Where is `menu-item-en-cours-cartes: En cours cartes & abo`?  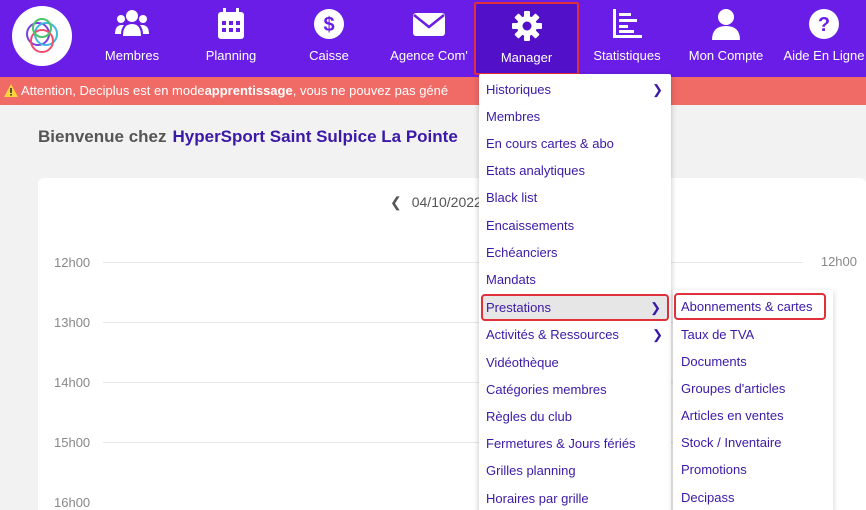
menu-item-en-cours-cartes: En cours cartes & abo is located at coordinates (575, 143).